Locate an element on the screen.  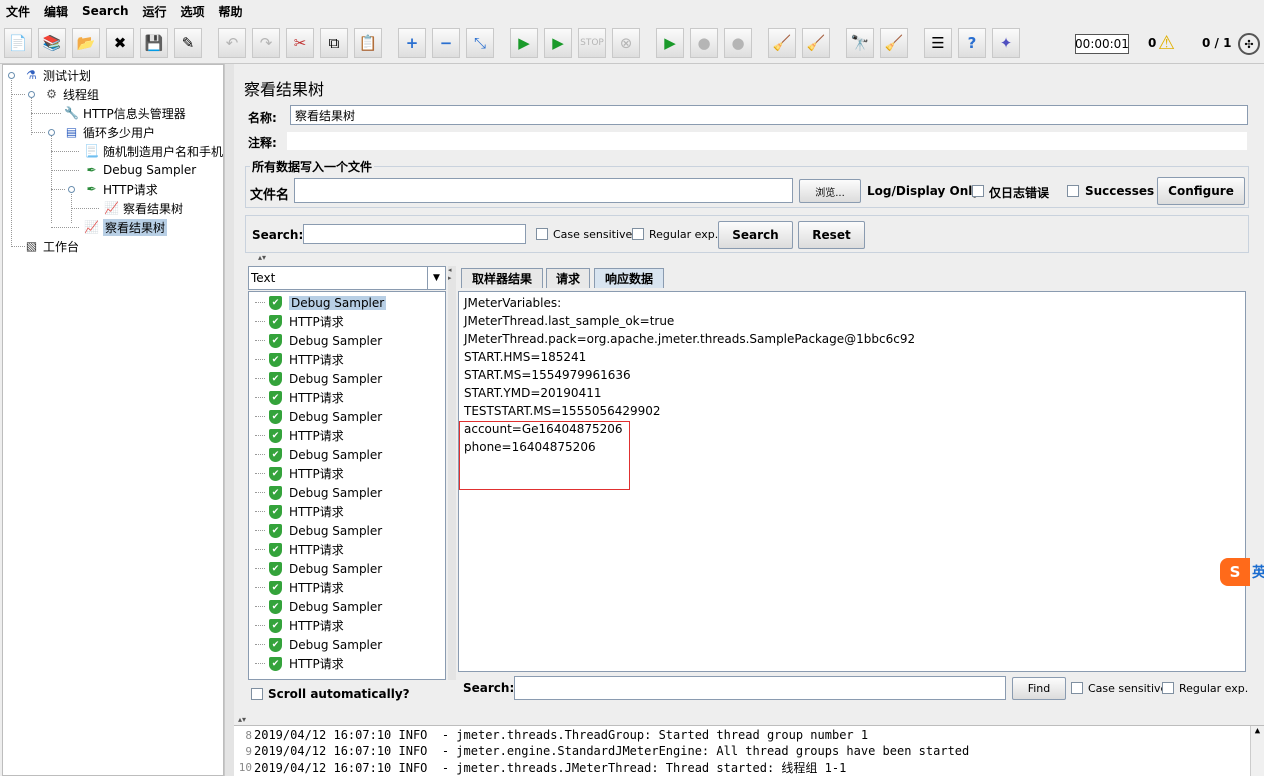
templates-icon: 📚 is located at coordinates (52, 43).